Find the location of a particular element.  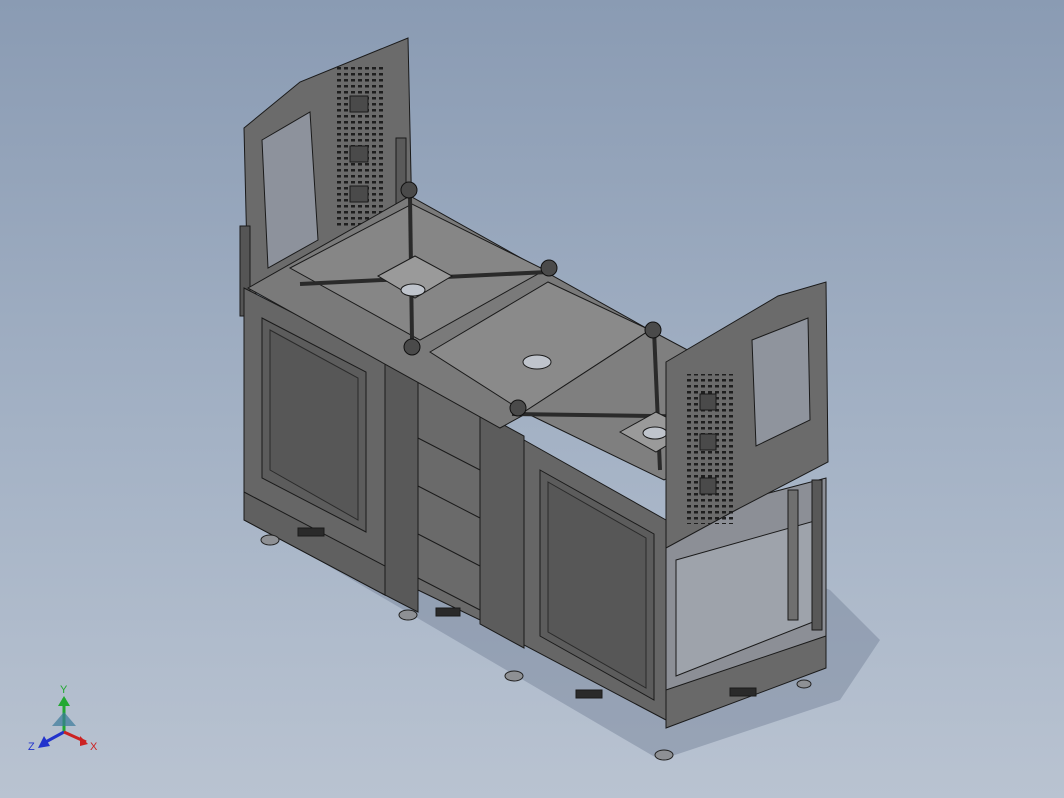

y-axis-arrow is located at coordinates (64, 701).